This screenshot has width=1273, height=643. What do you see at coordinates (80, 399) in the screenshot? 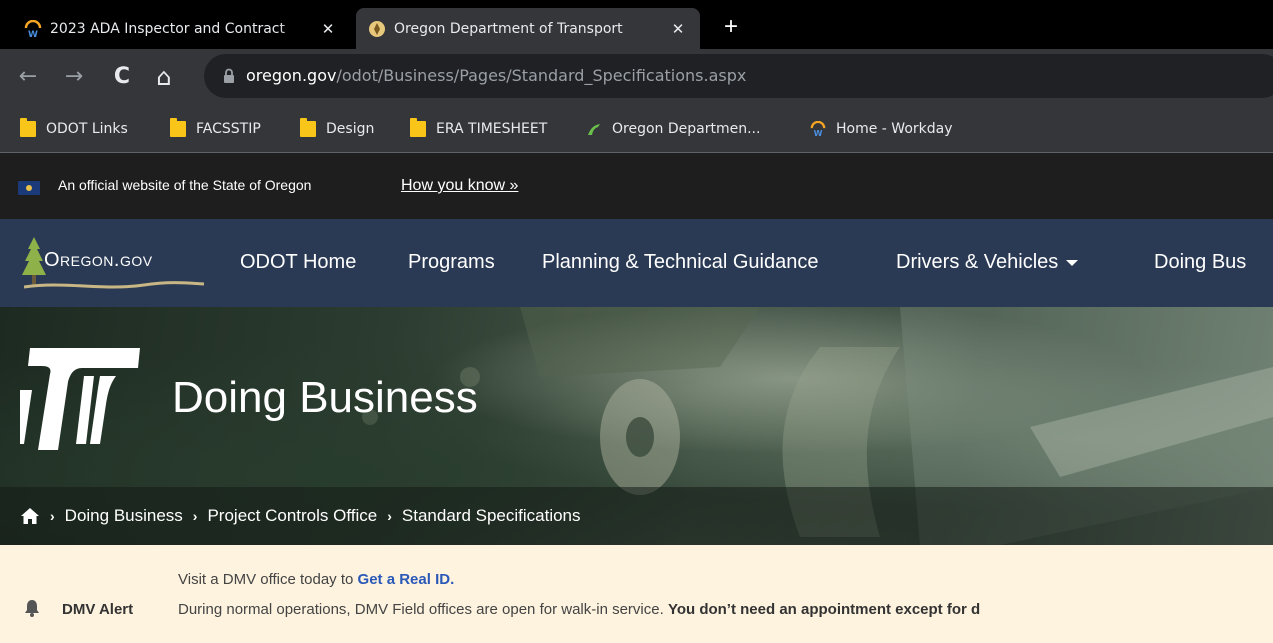
I see `odot-logo-icon` at bounding box center [80, 399].